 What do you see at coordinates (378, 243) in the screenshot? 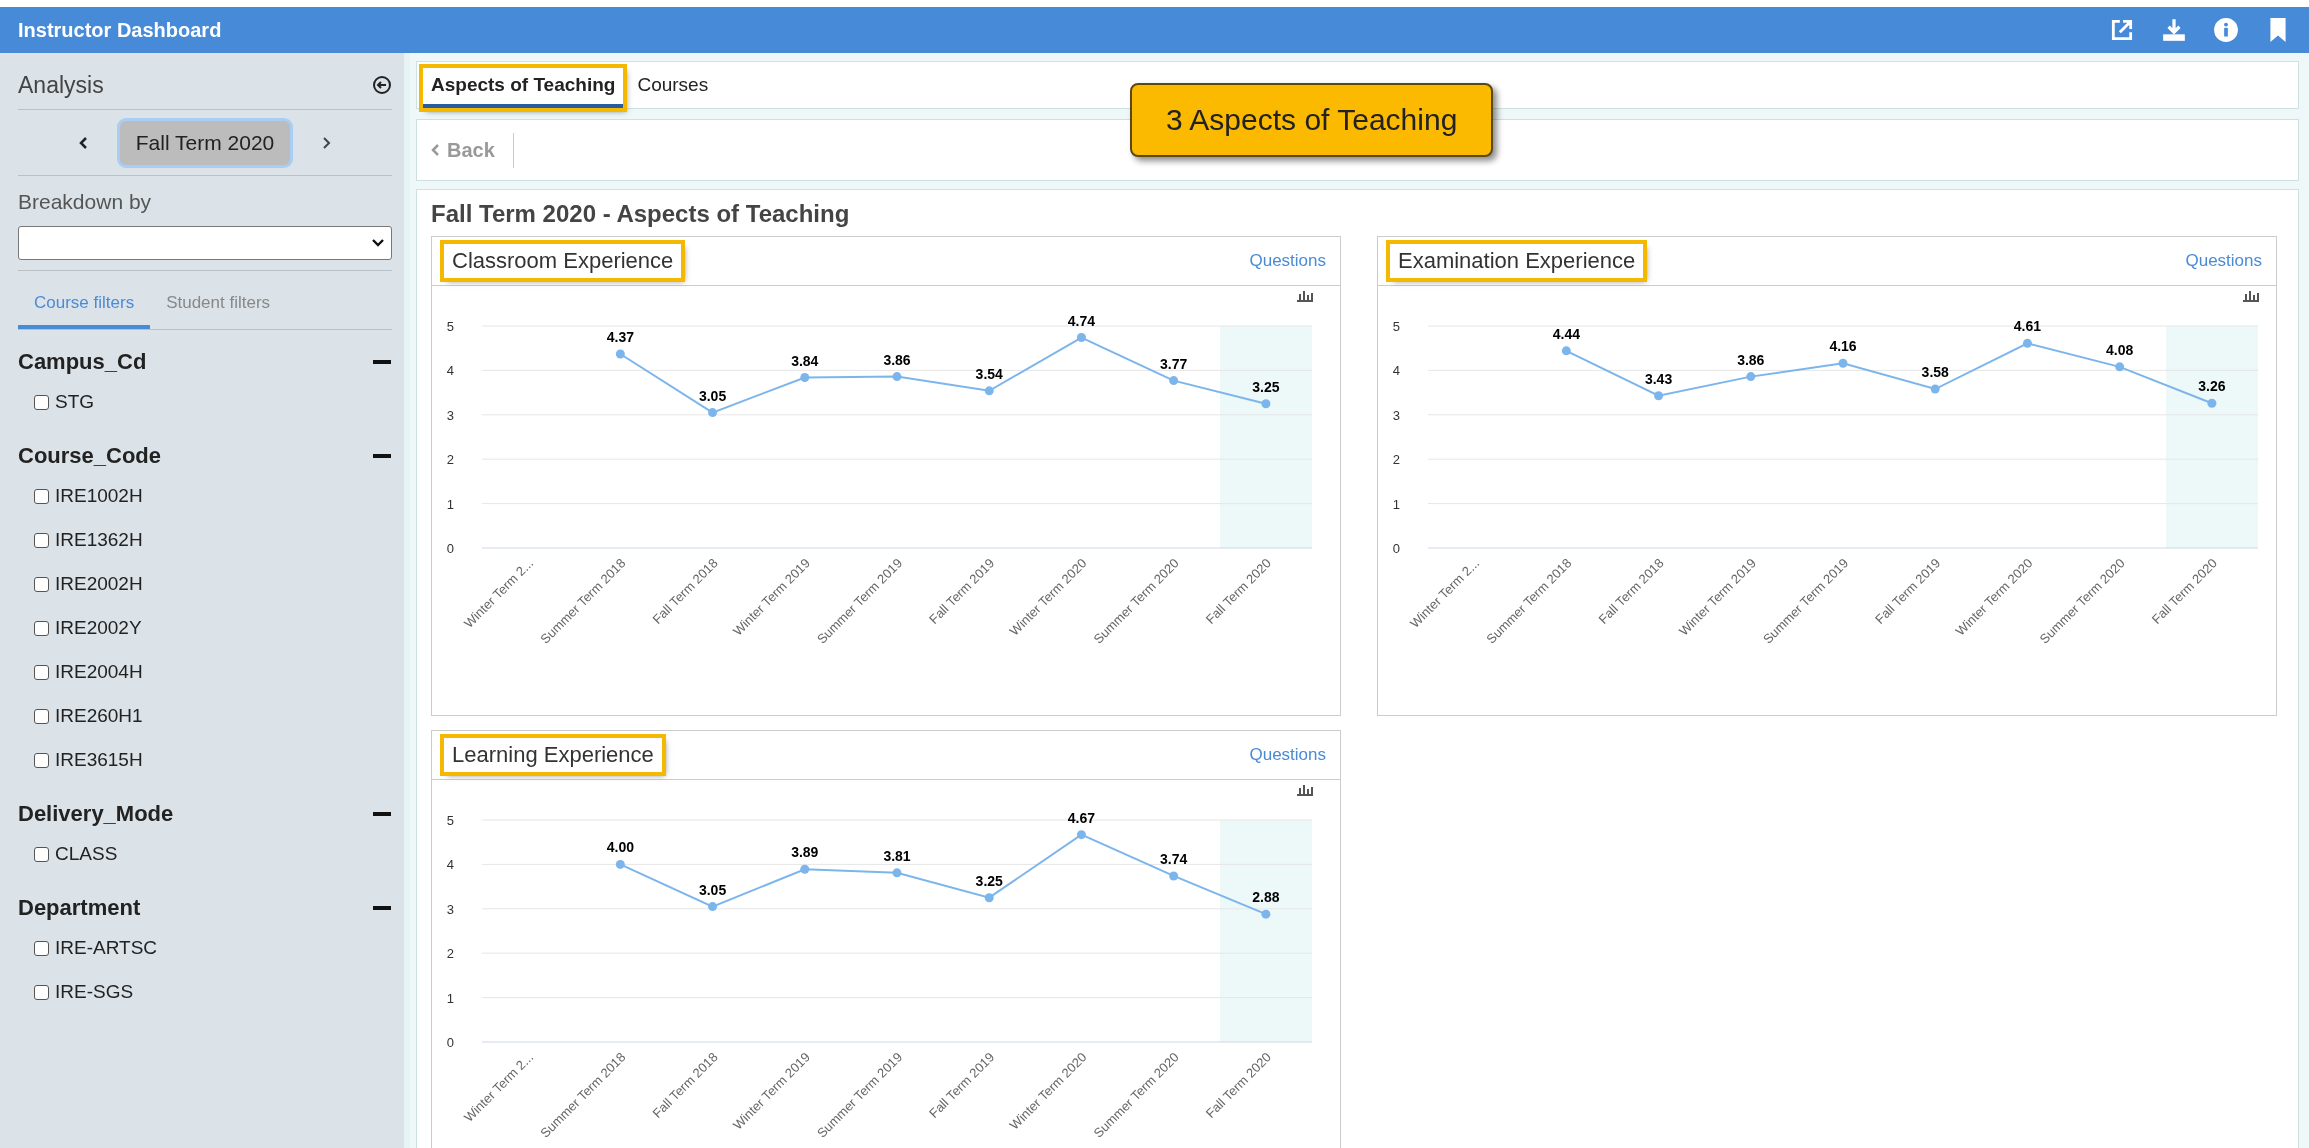
I see `caret-icon` at bounding box center [378, 243].